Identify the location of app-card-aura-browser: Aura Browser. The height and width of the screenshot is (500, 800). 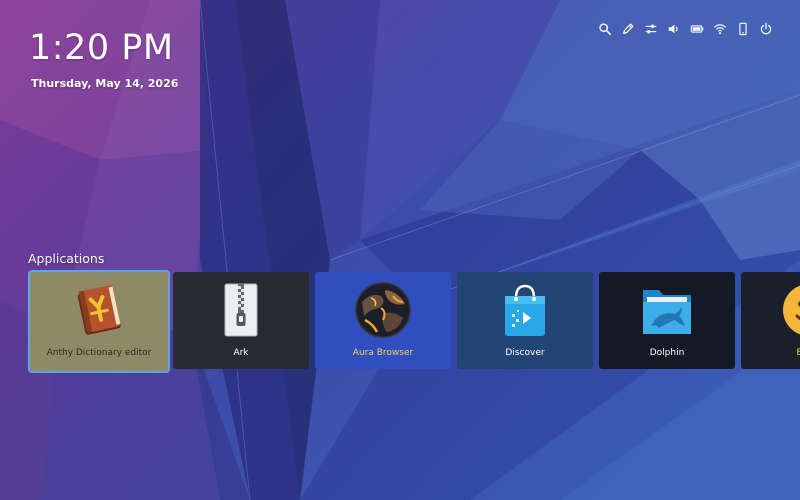
(383, 320).